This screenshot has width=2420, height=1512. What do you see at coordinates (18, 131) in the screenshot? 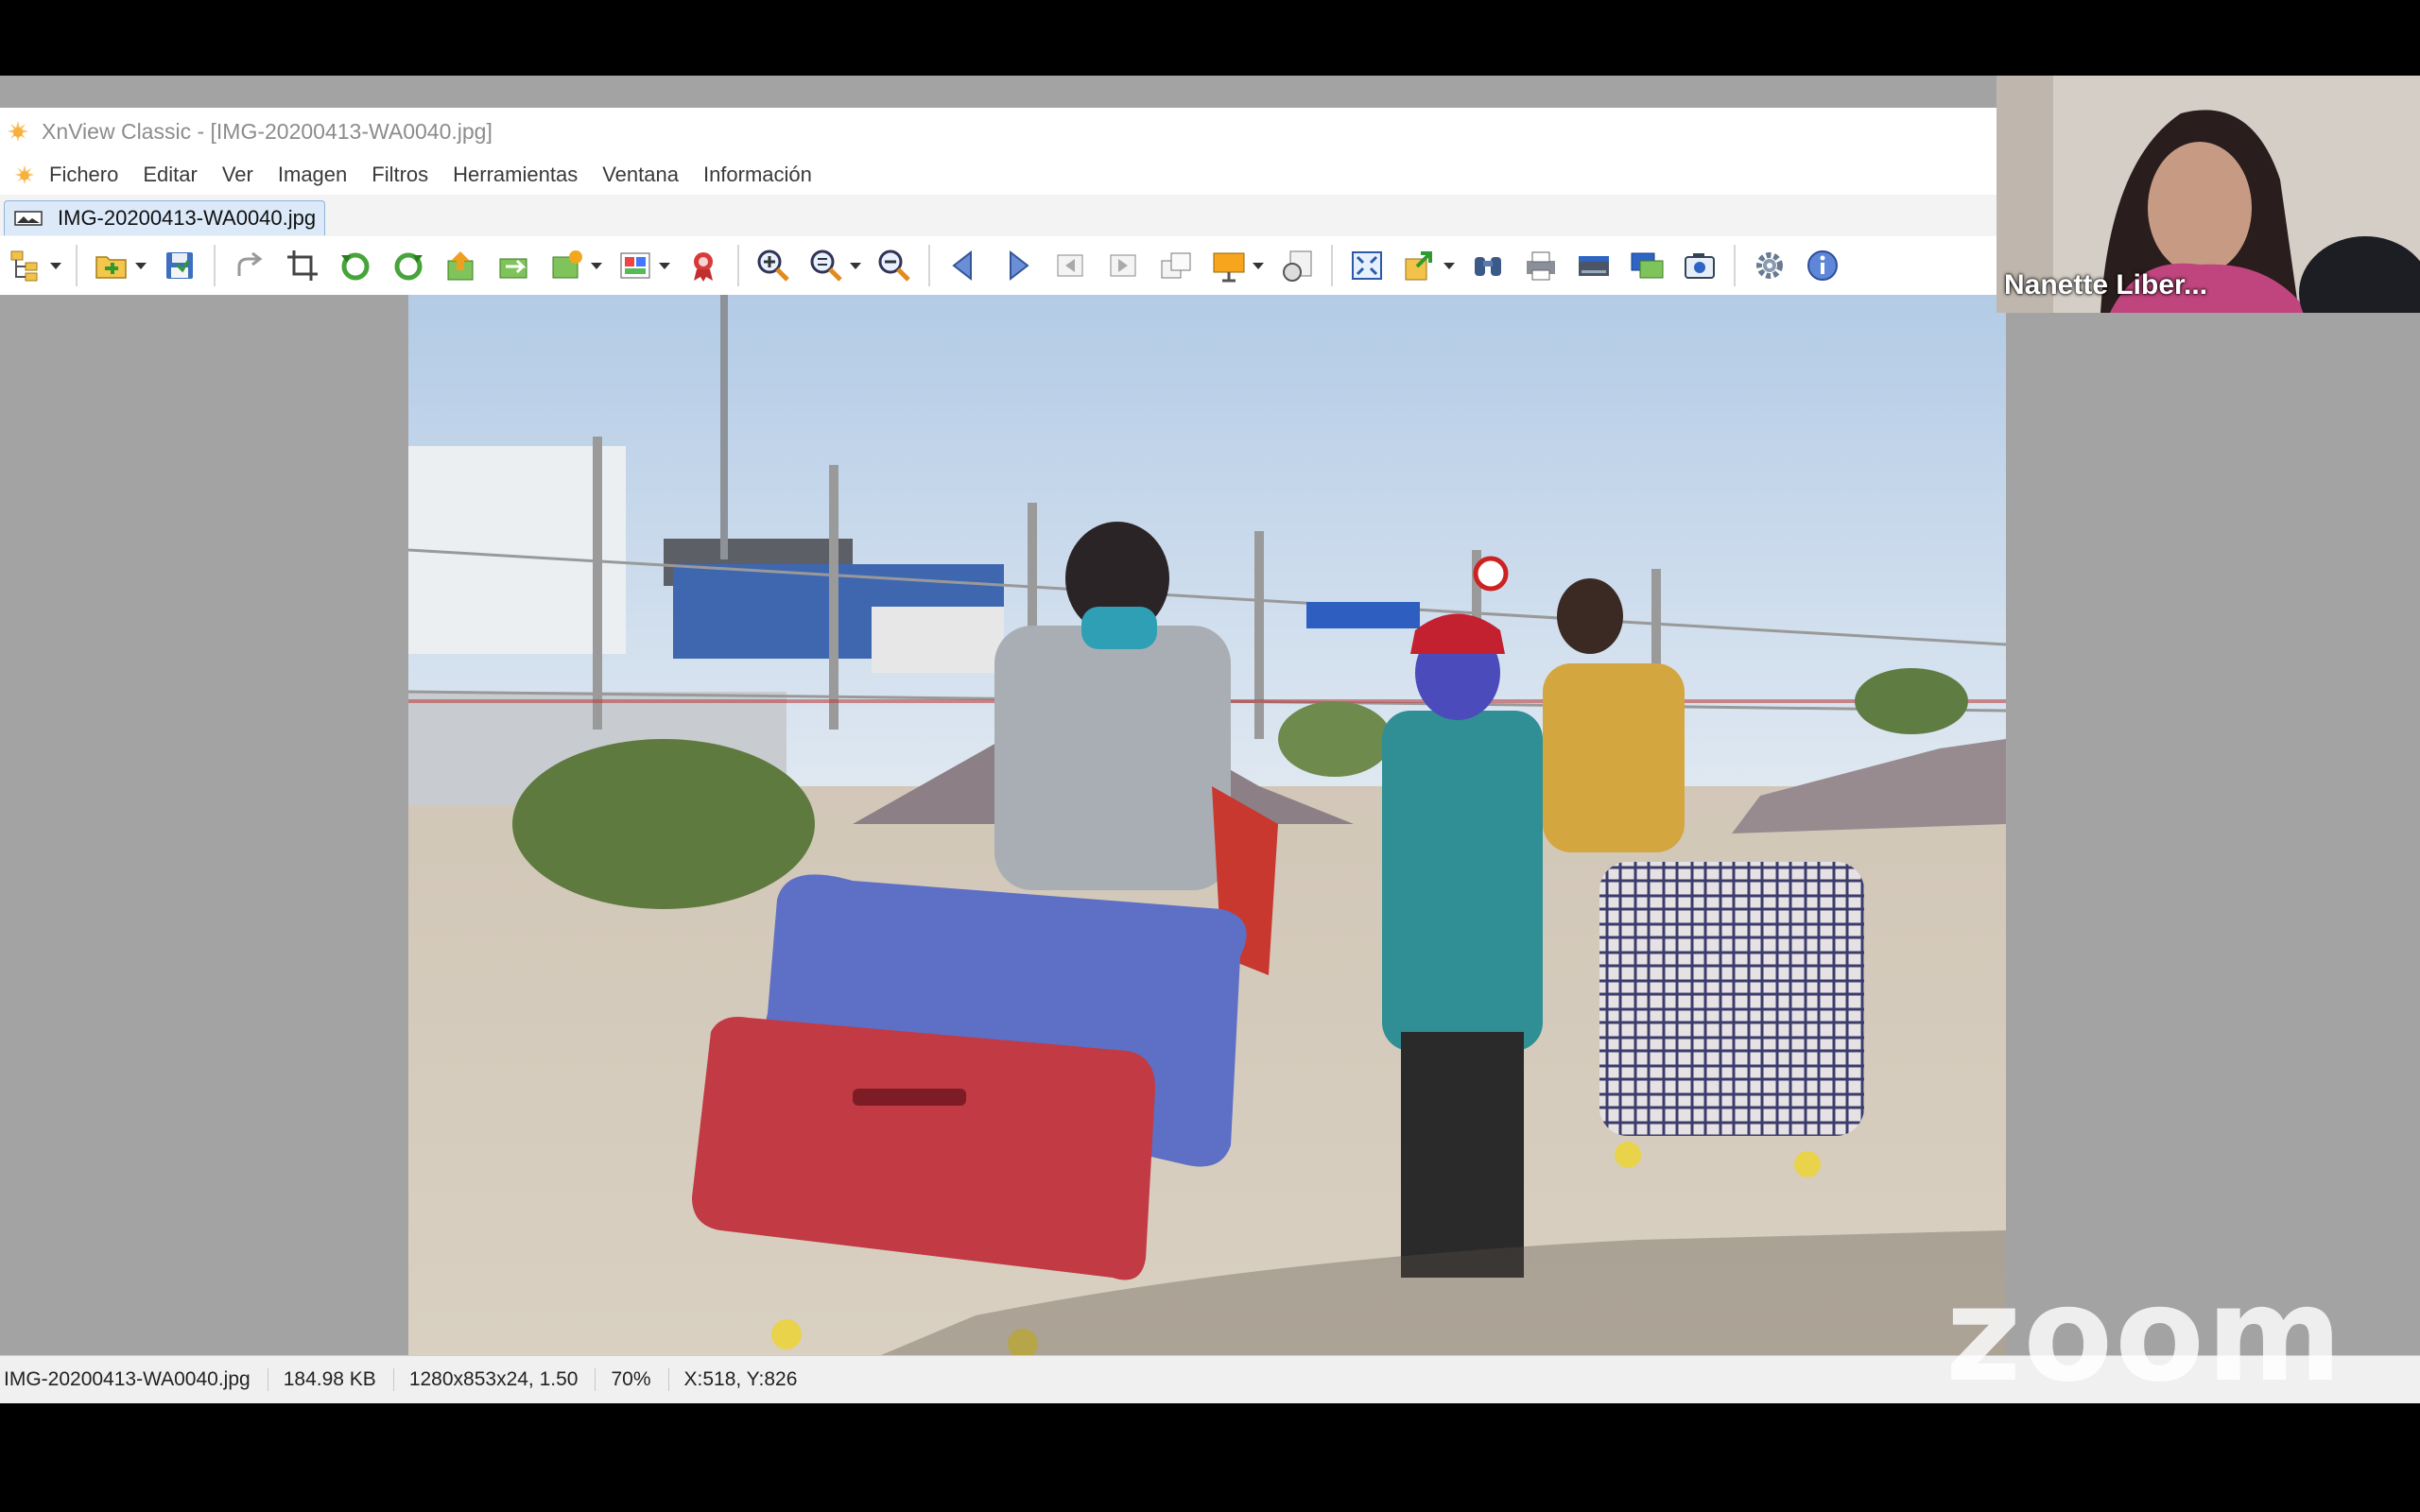
I see `xnview-logo-icon` at bounding box center [18, 131].